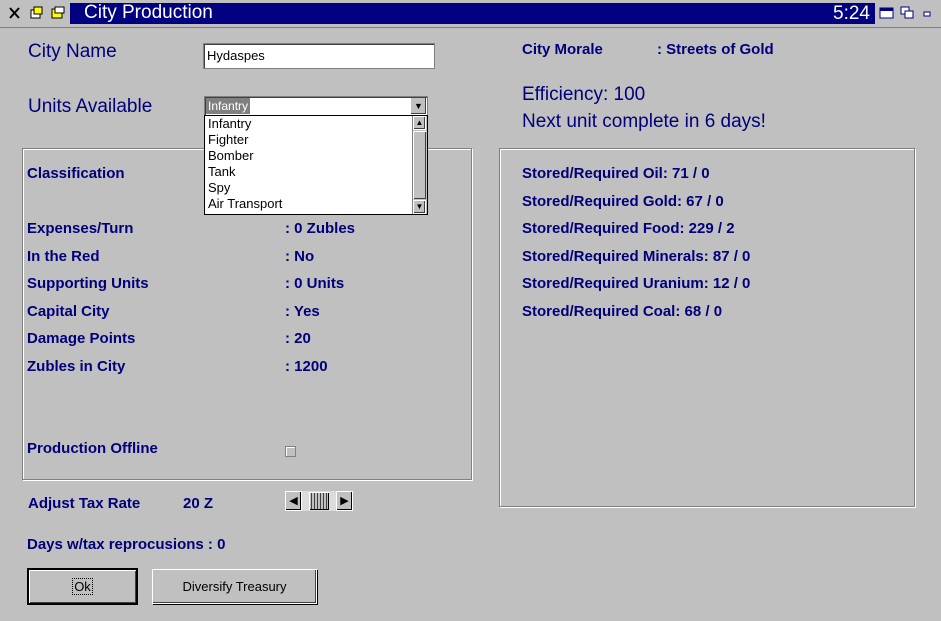 The width and height of the screenshot is (941, 621). What do you see at coordinates (622, 311) in the screenshot?
I see `resource-coal: Stored/Required Coal: 68 / 0` at bounding box center [622, 311].